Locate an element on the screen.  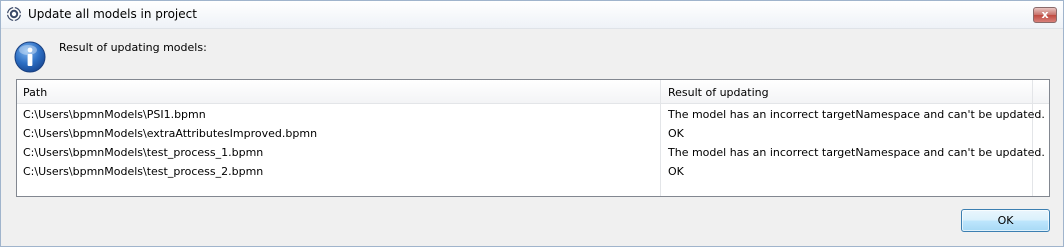
table-header: Path Result of updating is located at coordinates (533, 92).